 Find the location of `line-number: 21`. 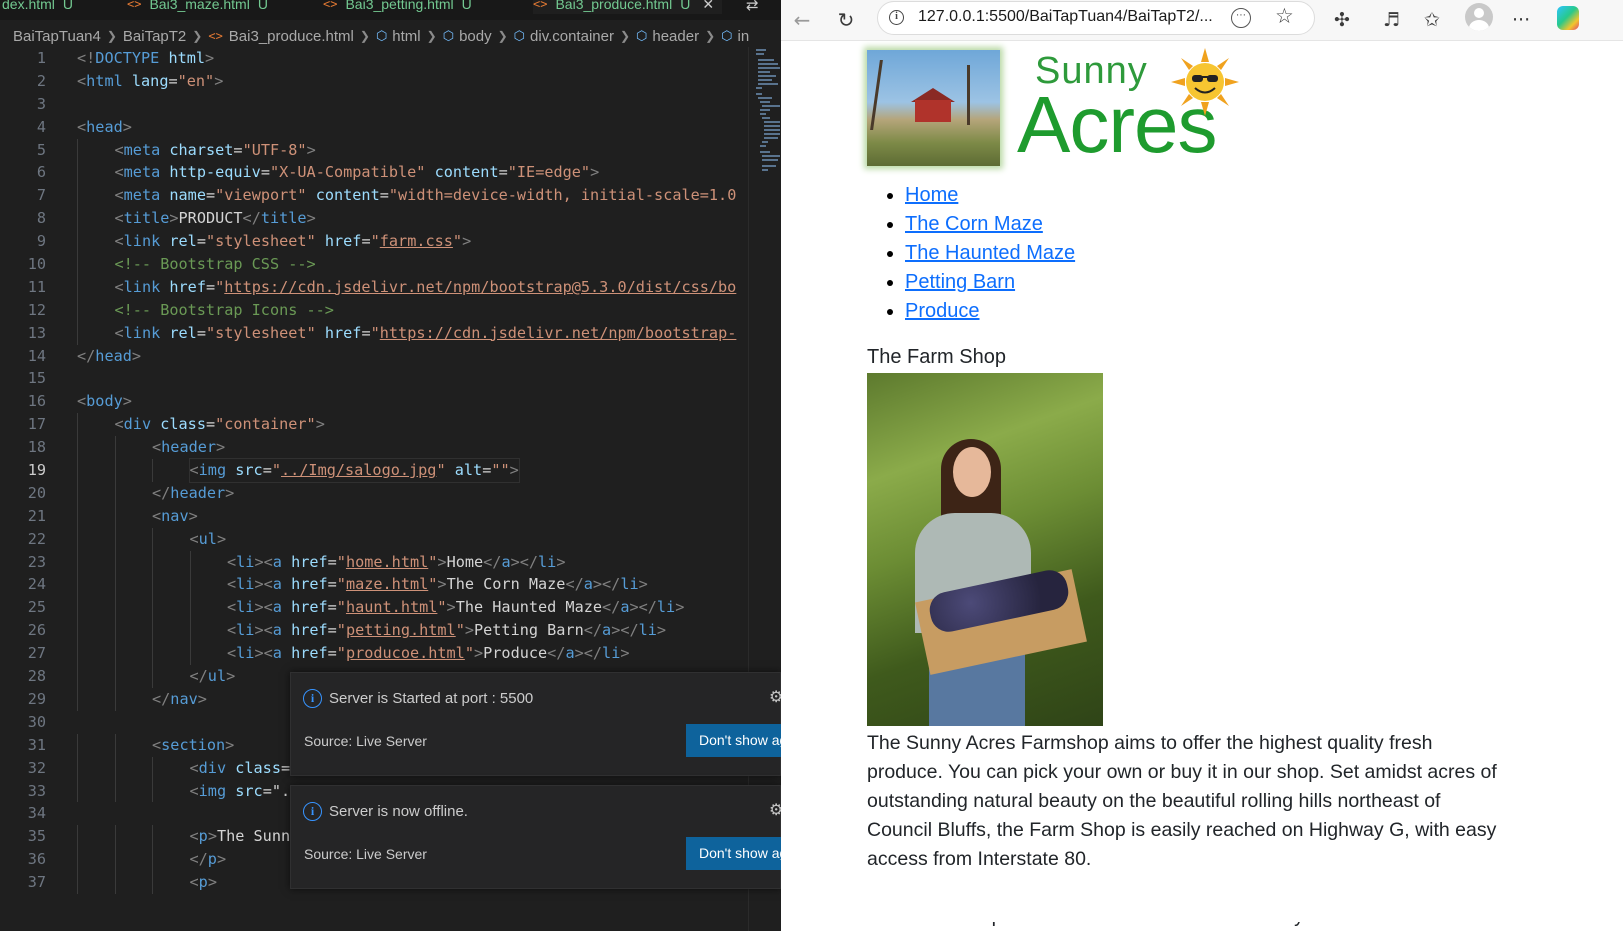

line-number: 21 is located at coordinates (23, 516).